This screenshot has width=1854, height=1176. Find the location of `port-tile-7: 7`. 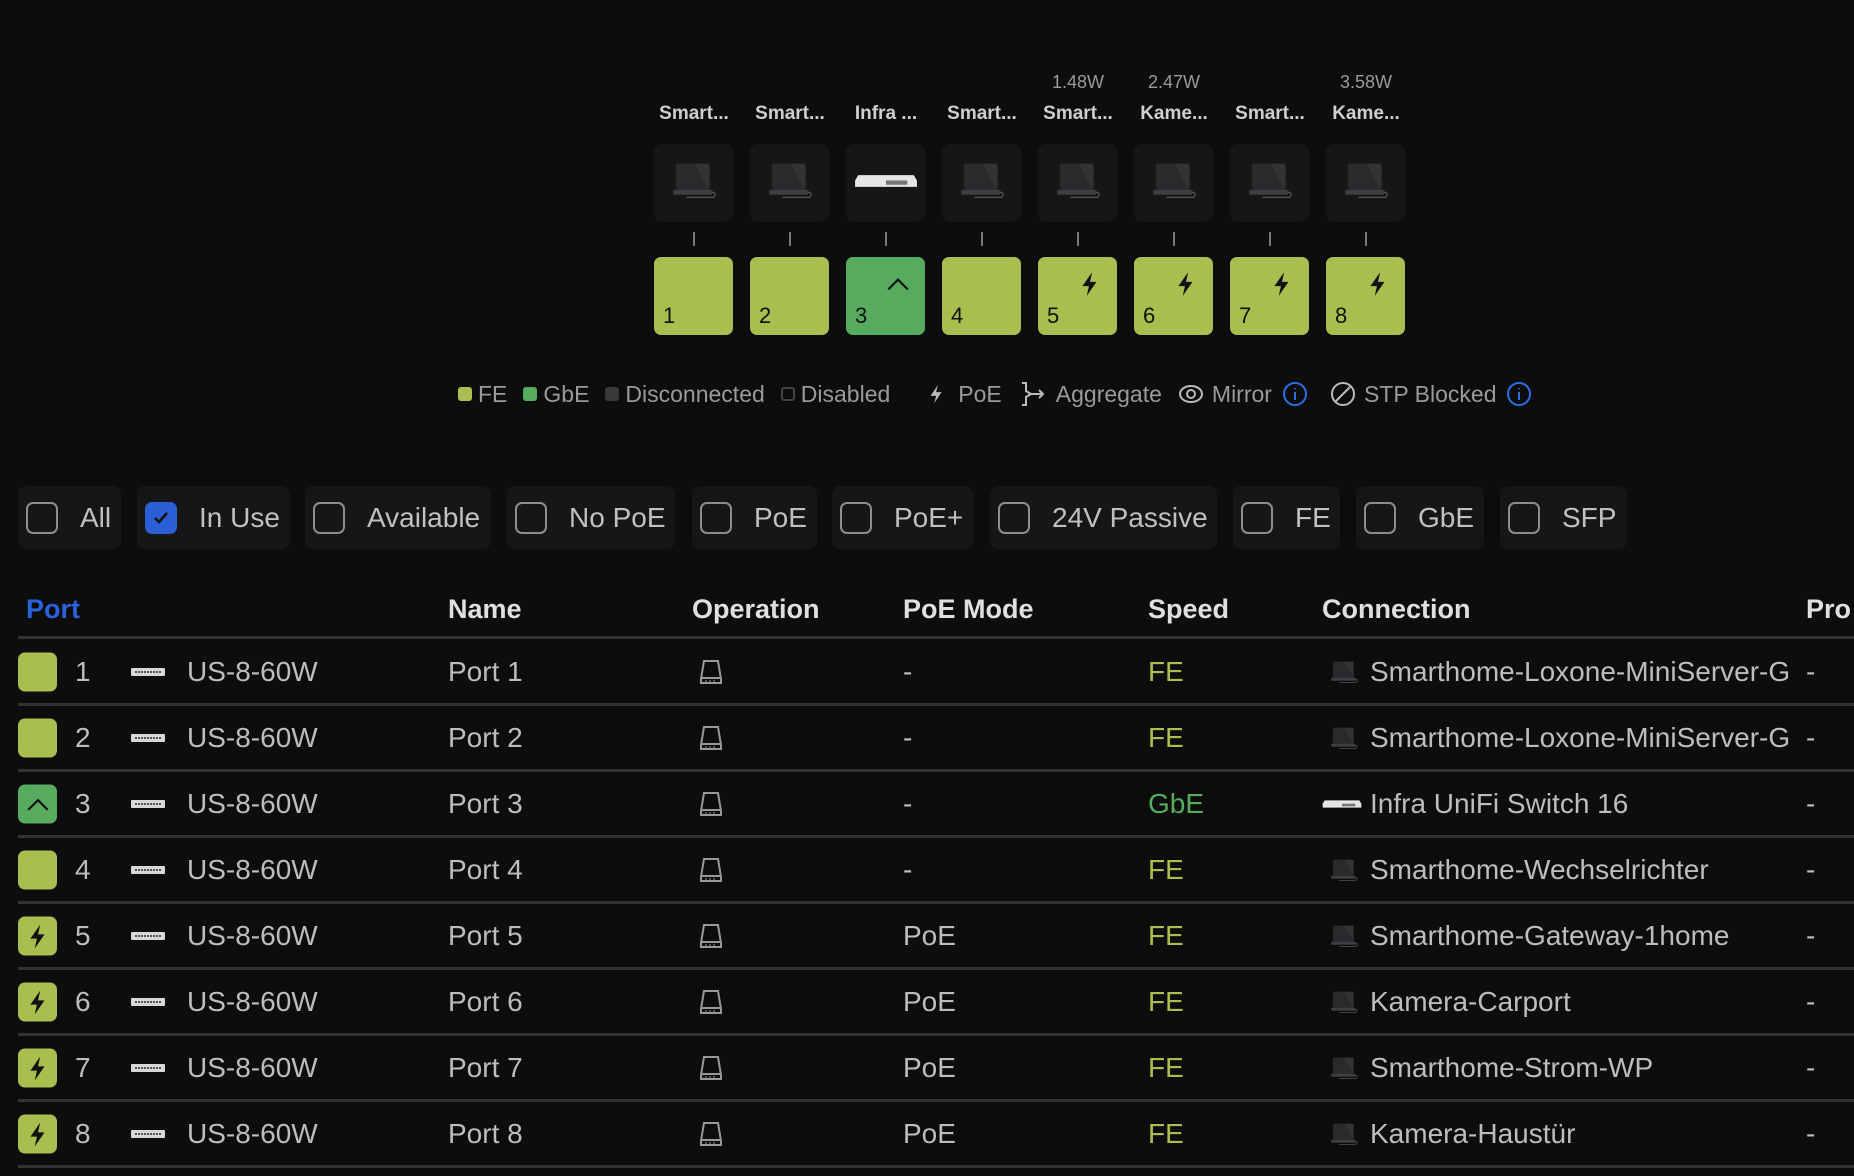

port-tile-7: 7 is located at coordinates (1269, 296).